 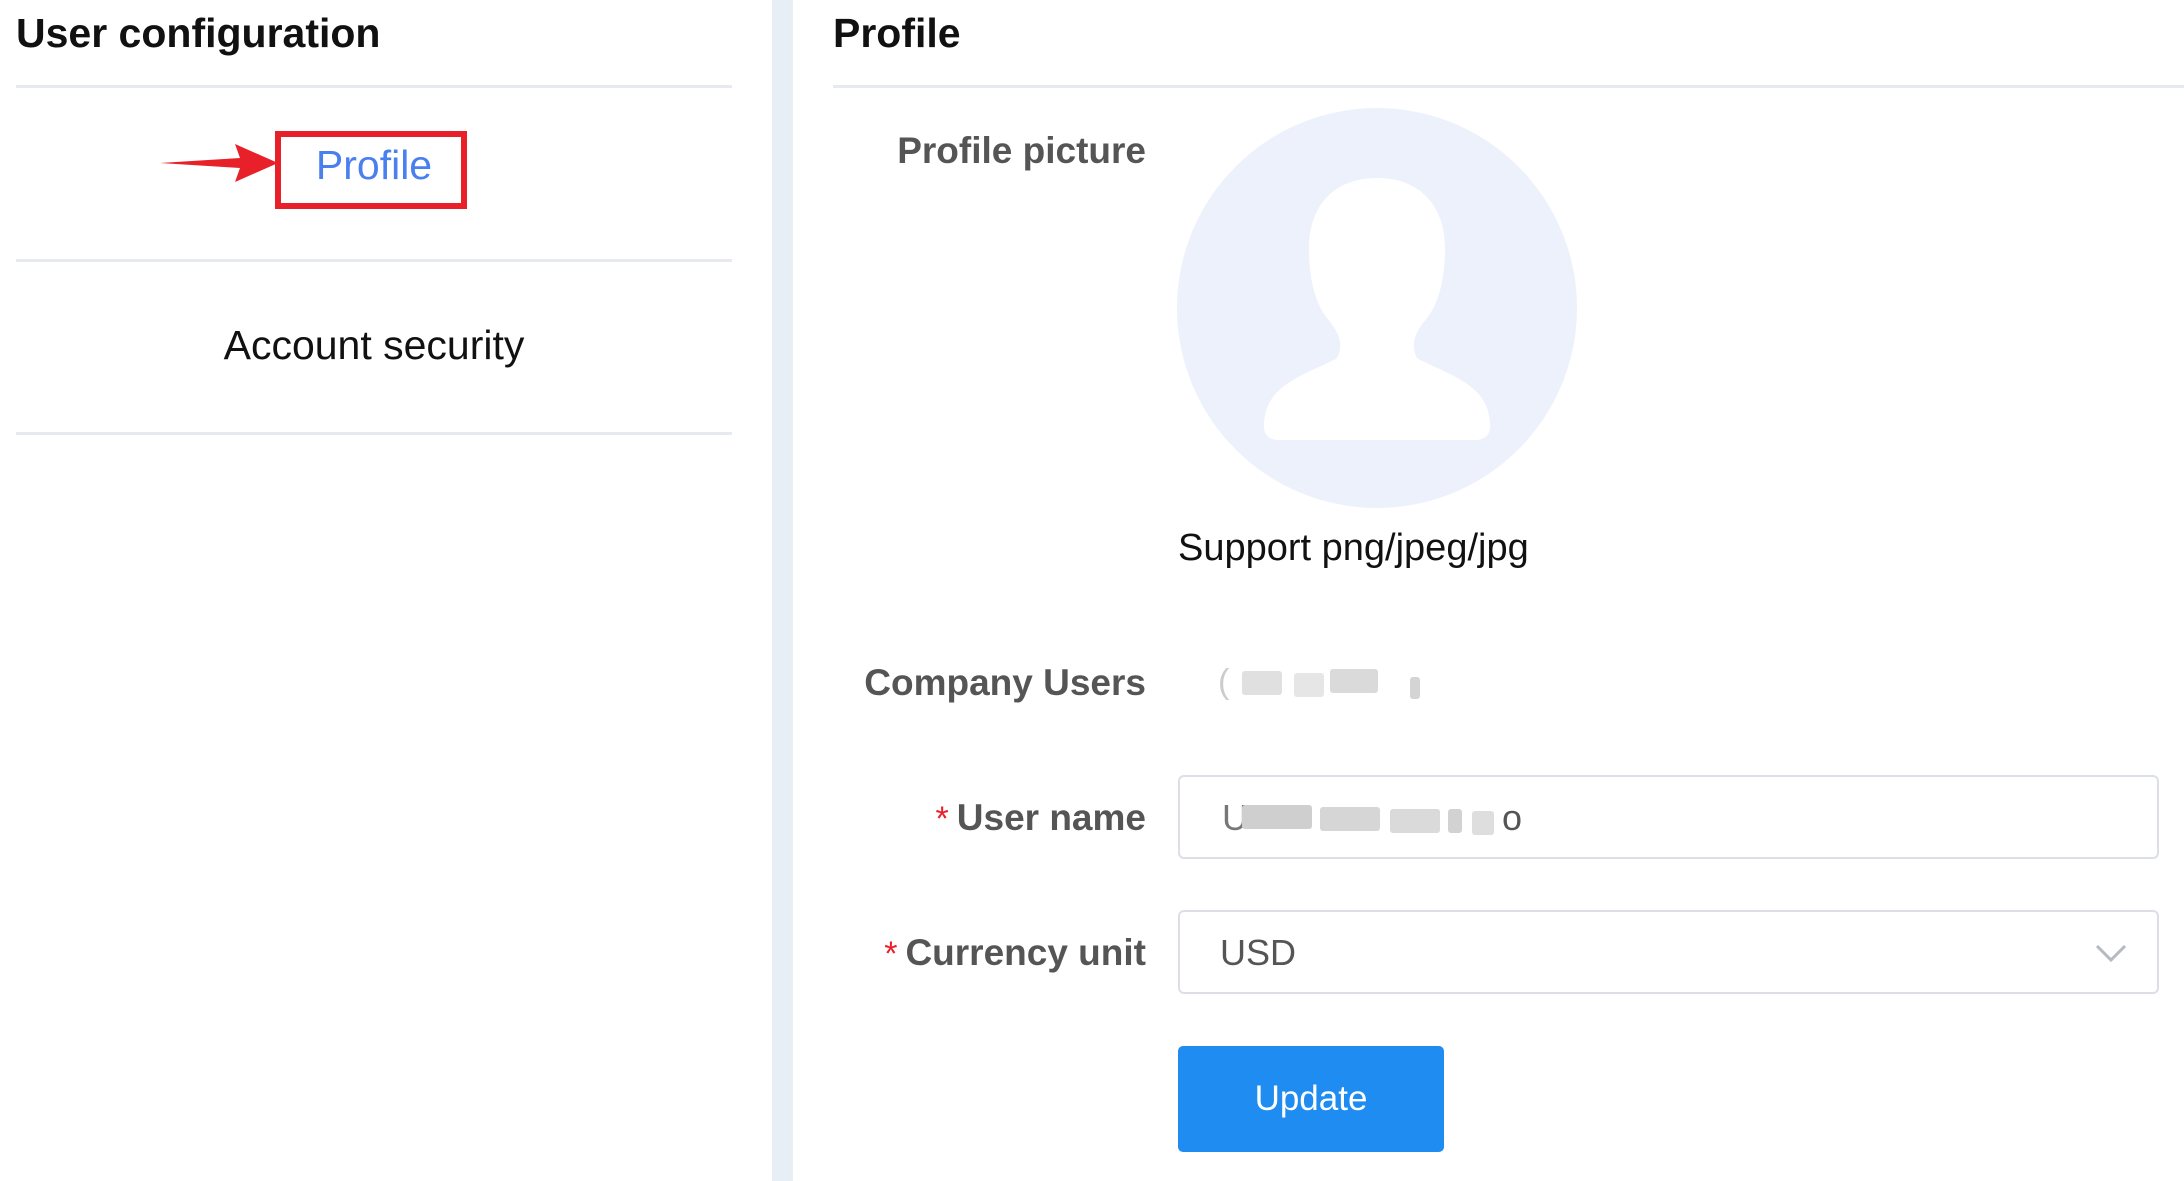 I want to click on sidebar-item-account-security: Account security, so click(x=374, y=345).